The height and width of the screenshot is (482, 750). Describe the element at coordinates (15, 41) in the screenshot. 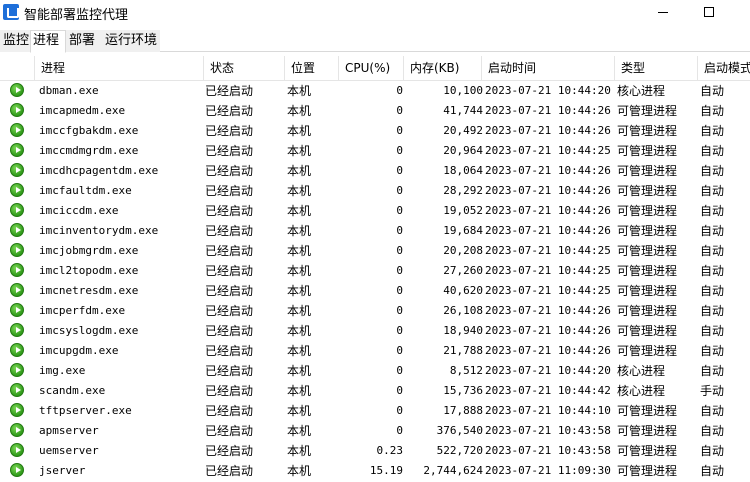

I see `tab-monitor: 监控` at that location.